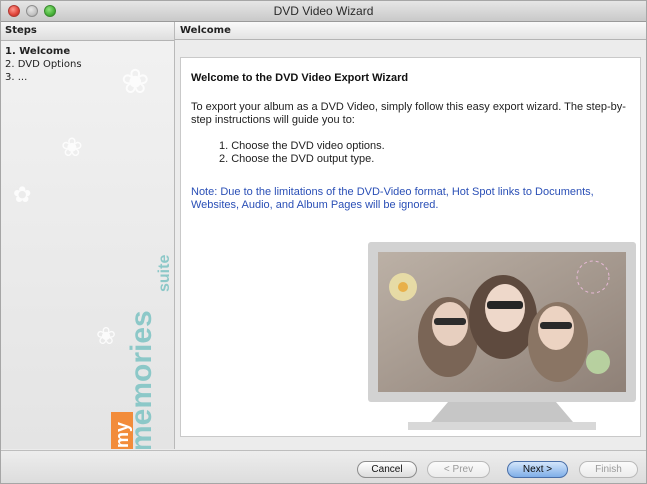 Image resolution: width=647 pixels, height=484 pixels. I want to click on prev-button: < Prev, so click(458, 469).